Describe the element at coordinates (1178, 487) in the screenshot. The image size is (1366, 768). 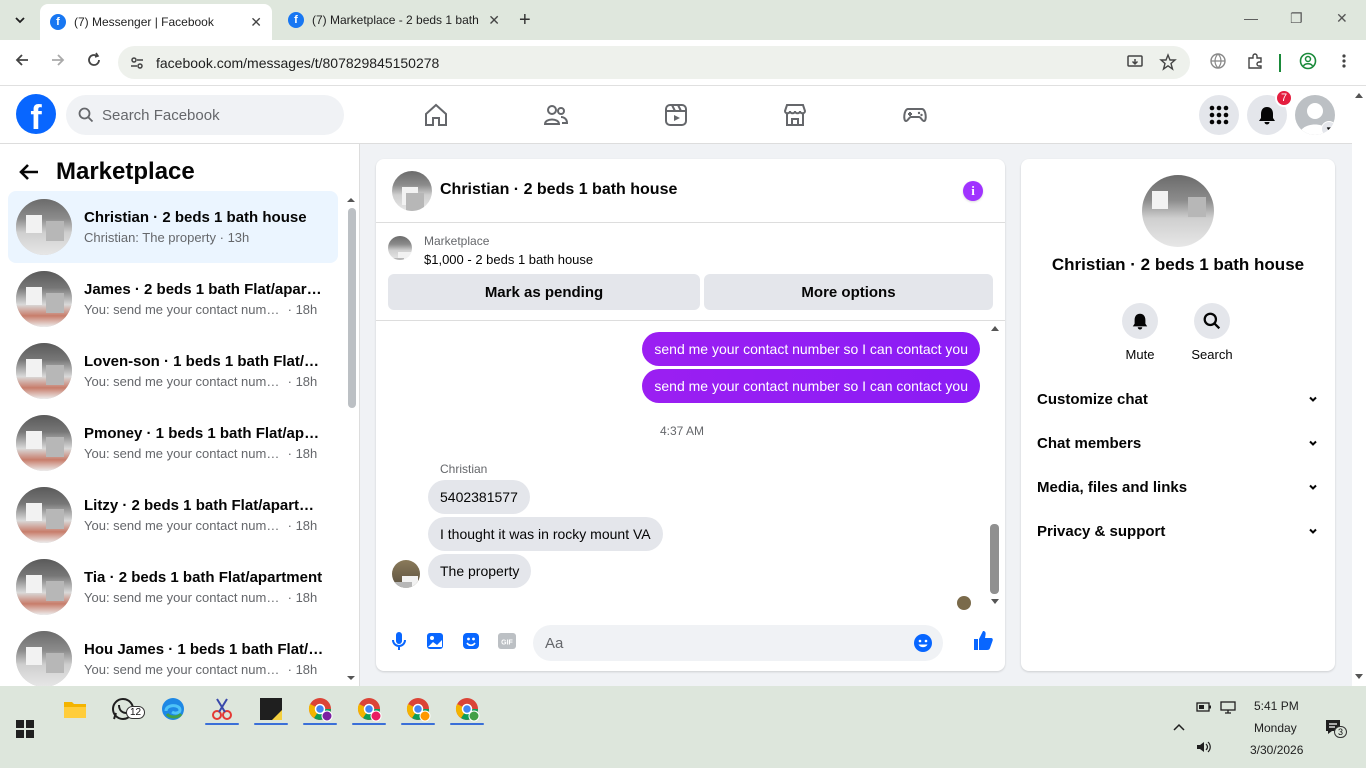
I see `media-files-links-section: Media, files and links` at that location.